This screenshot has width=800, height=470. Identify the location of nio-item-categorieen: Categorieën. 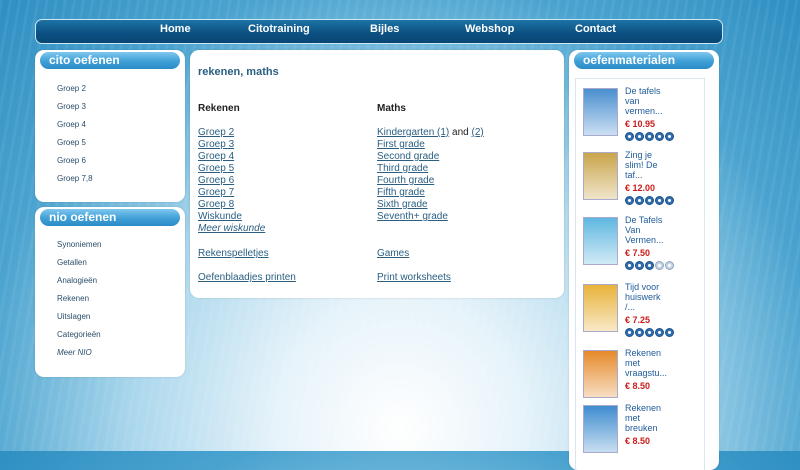
(79, 335).